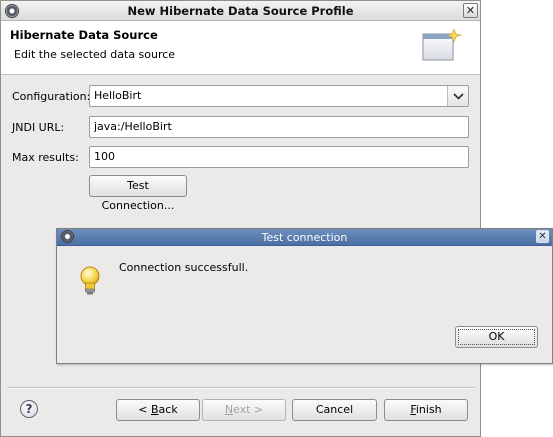 The image size is (553, 437). What do you see at coordinates (442, 44) in the screenshot?
I see `wizard-window-icon` at bounding box center [442, 44].